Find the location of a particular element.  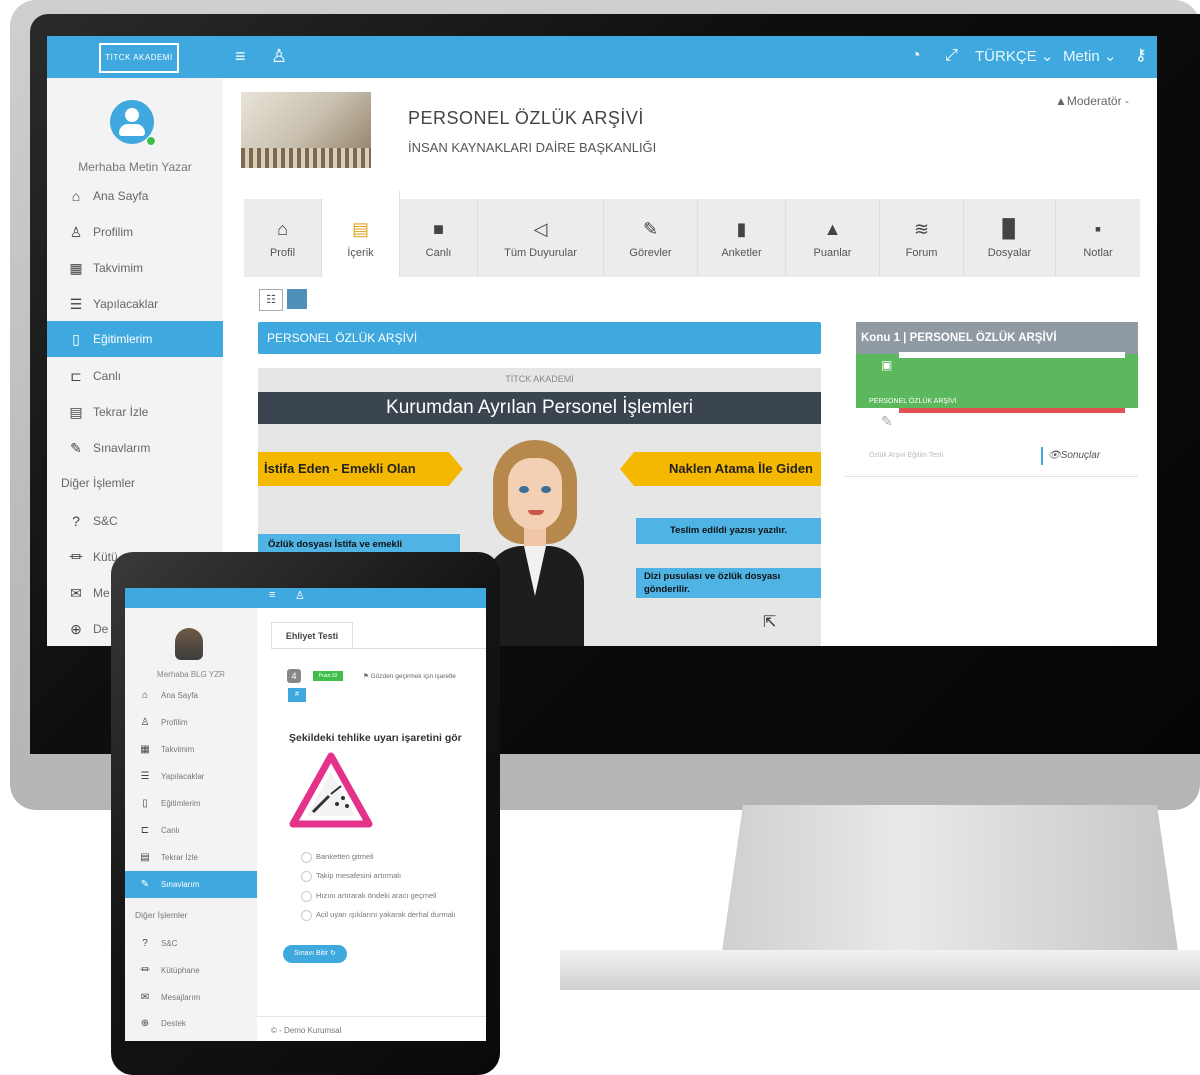

forum-icon: ≋ is located at coordinates (921, 229).